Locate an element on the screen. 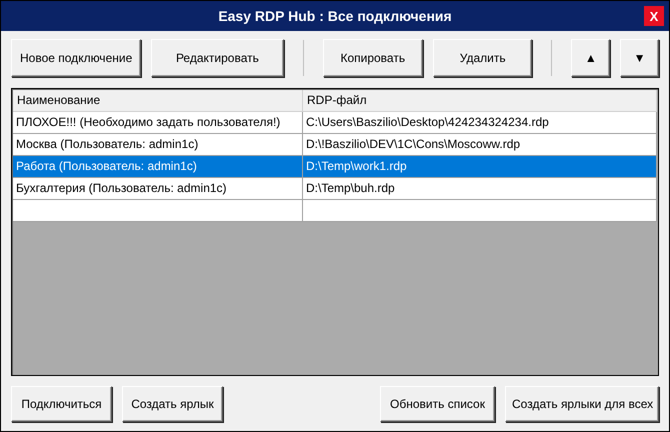 The height and width of the screenshot is (432, 670). connect-button: Подключиться is located at coordinates (61, 404).